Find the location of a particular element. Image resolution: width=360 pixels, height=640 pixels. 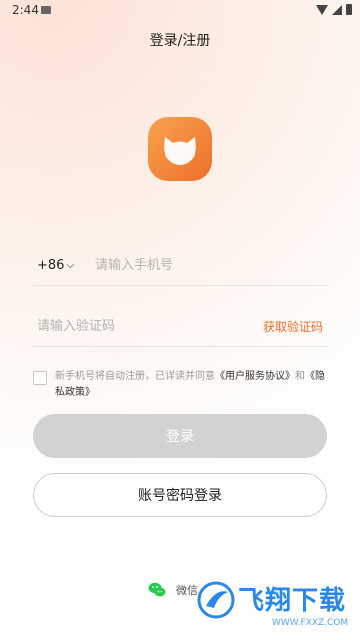

cat-icon is located at coordinates (180, 149).